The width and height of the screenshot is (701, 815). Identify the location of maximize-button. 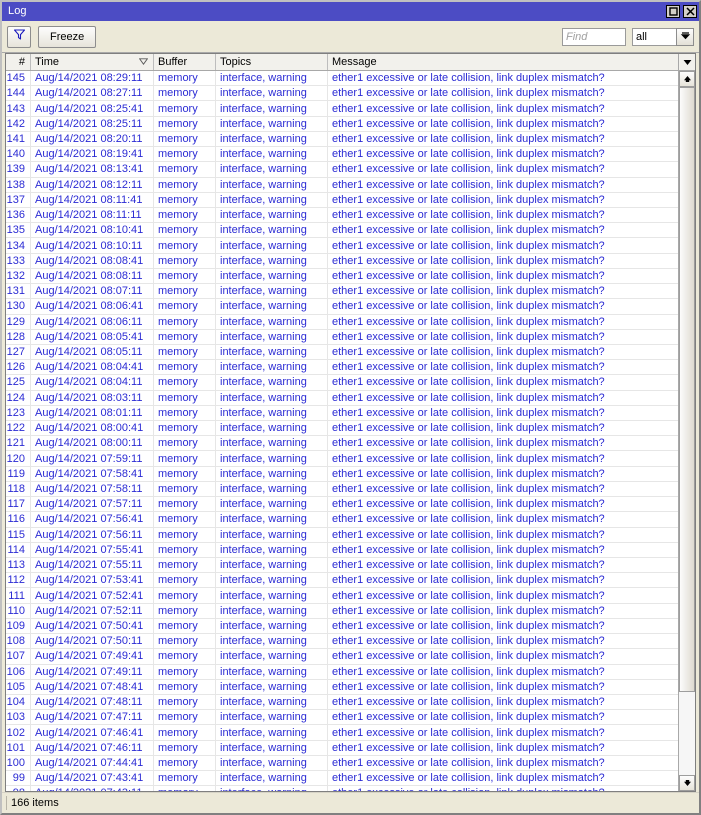
(673, 11).